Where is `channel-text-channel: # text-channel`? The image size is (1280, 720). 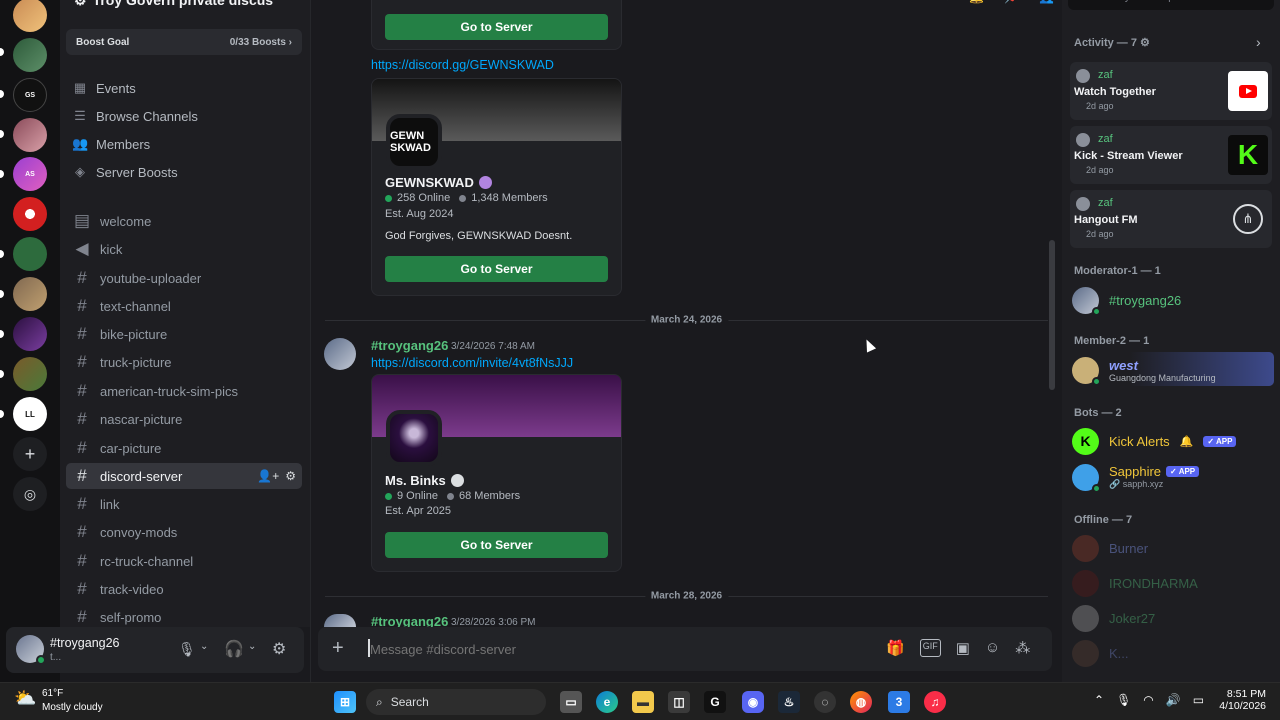
channel-text-channel: # text-channel is located at coordinates (184, 306).